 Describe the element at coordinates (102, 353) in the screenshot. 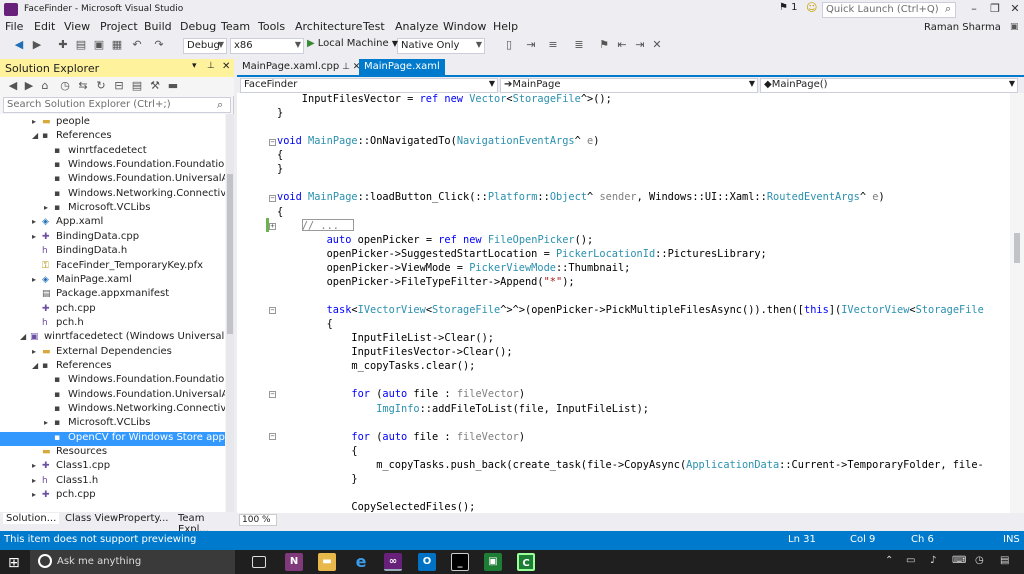

I see `tree-item: ▸ ▬ External Dependencies` at that location.